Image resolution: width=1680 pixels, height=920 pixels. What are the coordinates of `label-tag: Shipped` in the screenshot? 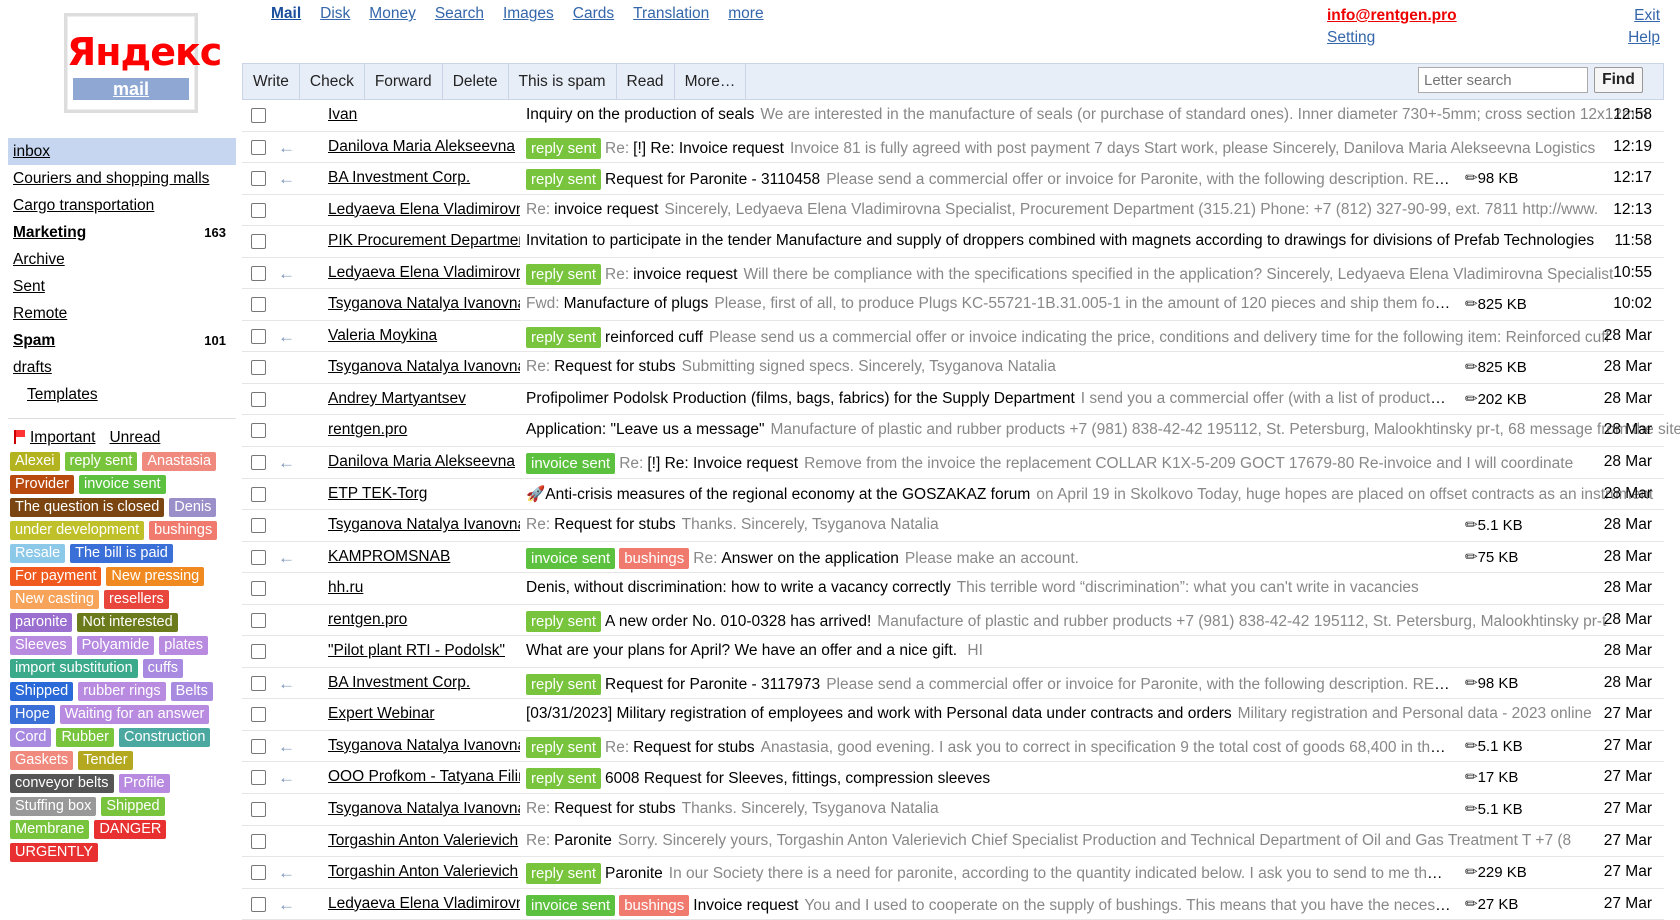 It's located at (42, 691).